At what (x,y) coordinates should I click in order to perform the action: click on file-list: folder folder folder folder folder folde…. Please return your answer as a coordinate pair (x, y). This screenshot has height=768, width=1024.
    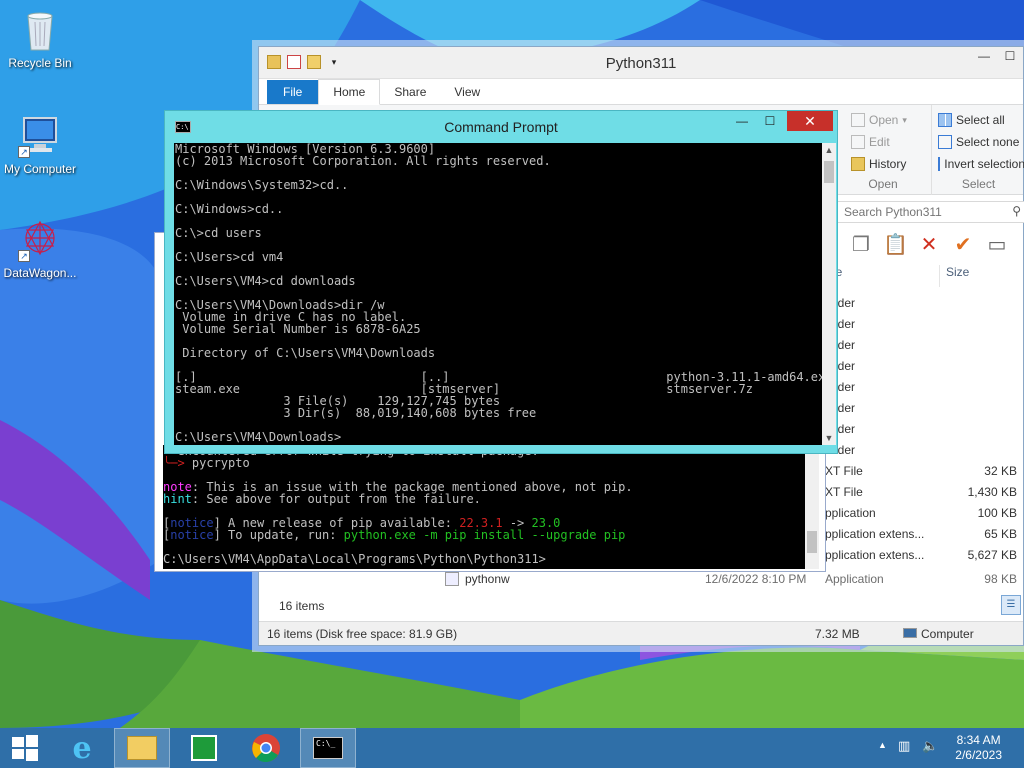
    Looking at the image, I should click on (924, 429).